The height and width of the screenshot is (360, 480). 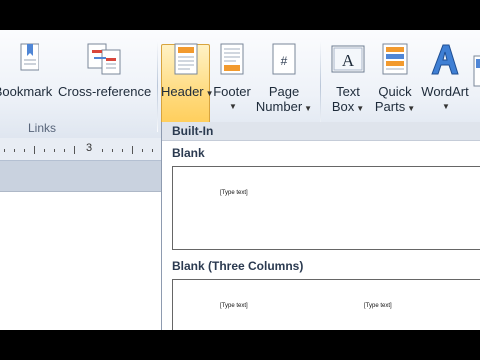 I want to click on footer-button: Footer ▼, so click(x=232, y=78).